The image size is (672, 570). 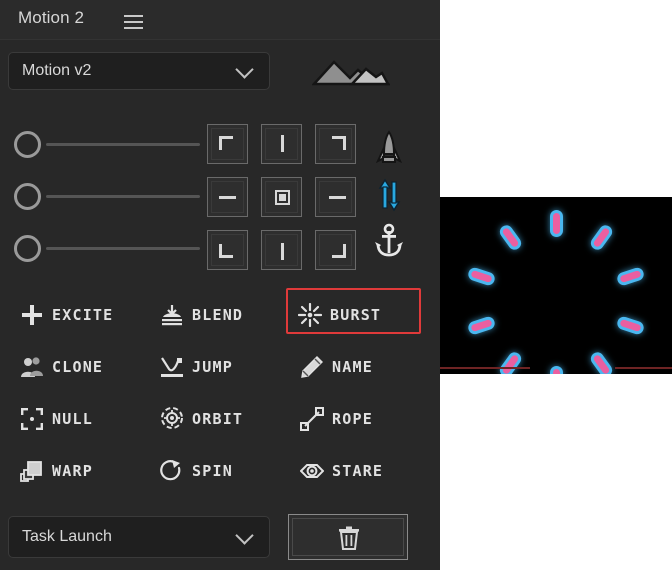 I want to click on action-warp-label: WARP, so click(x=72, y=471).